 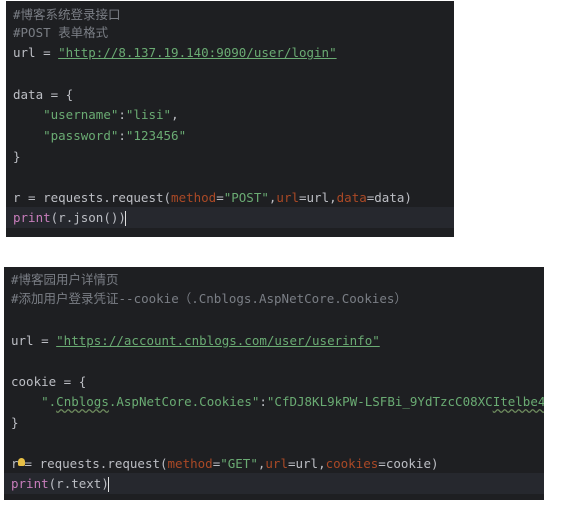 I want to click on code-line: "username":"lisi",, so click(x=111, y=114).